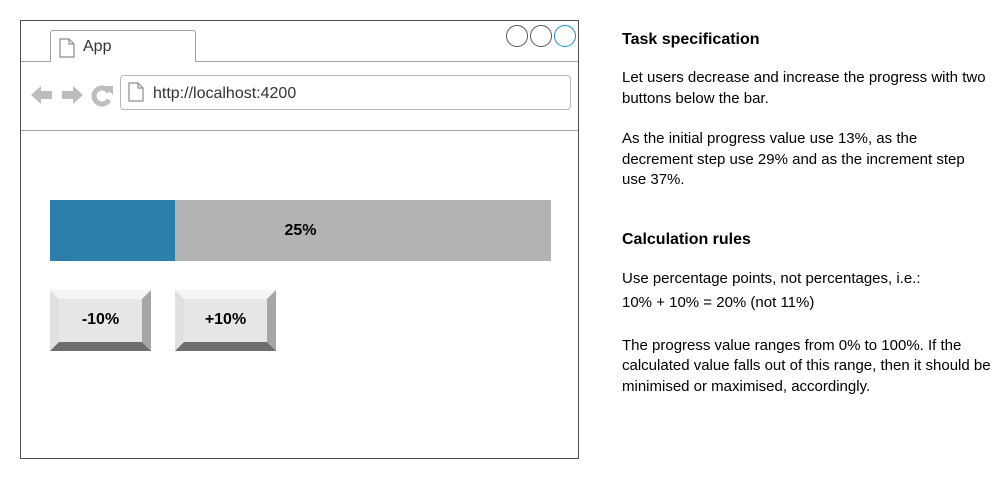 Image resolution: width=1001 pixels, height=481 pixels. What do you see at coordinates (42, 97) in the screenshot?
I see `back-arrow-icon` at bounding box center [42, 97].